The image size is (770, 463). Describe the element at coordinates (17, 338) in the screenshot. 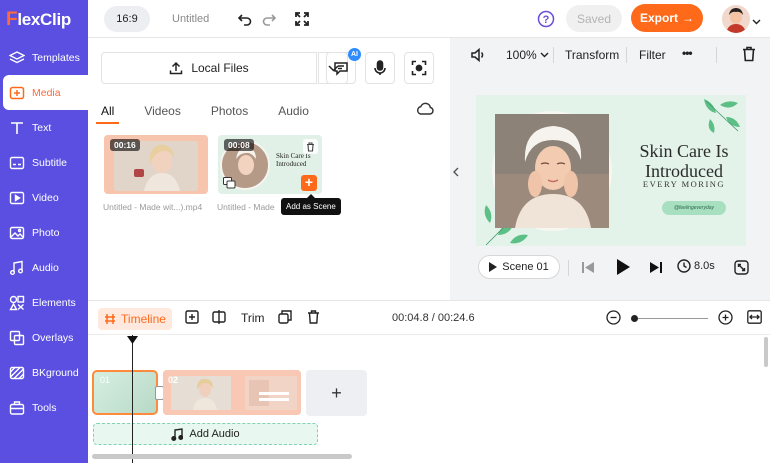

I see `overlays-icon` at that location.